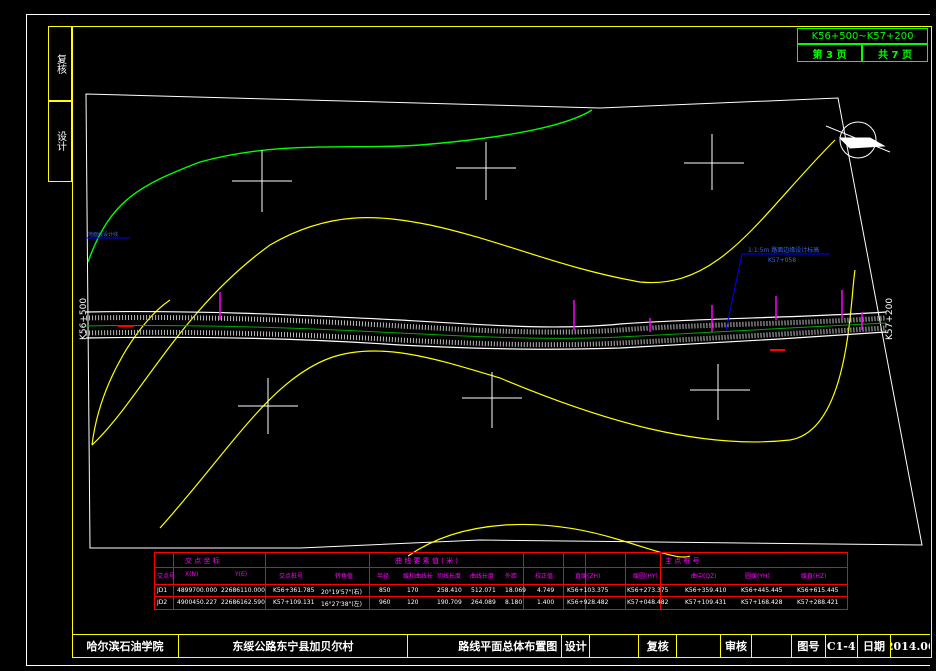 This screenshot has height=671, width=936. What do you see at coordinates (588, 576) in the screenshot?
I see `table-header: 直缓(ZH)` at bounding box center [588, 576].